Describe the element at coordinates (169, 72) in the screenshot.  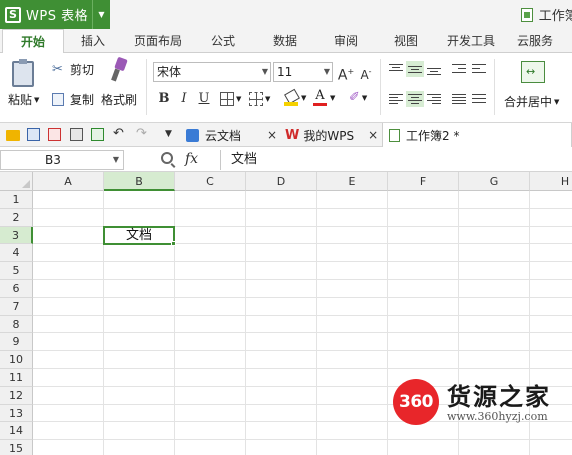
I see `font-name-value: 宋体` at that location.